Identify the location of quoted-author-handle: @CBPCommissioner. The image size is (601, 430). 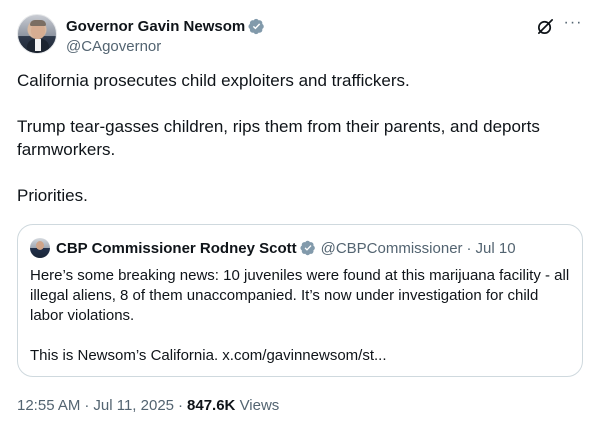
(391, 248).